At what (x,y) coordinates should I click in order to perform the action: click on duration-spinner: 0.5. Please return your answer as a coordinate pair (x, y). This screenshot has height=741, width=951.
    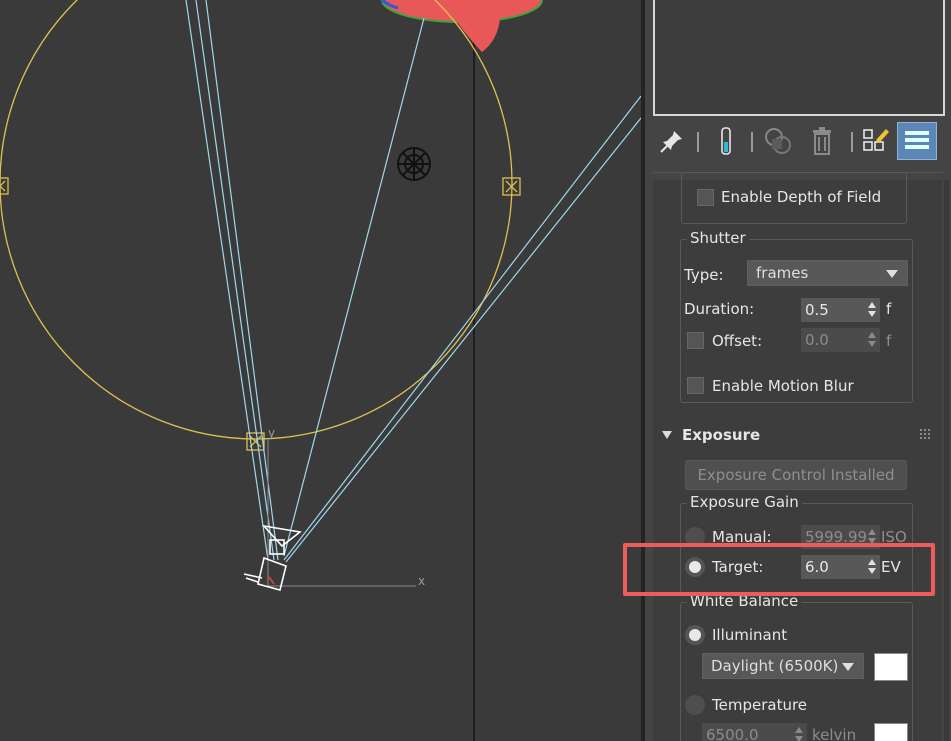
    Looking at the image, I should click on (840, 310).